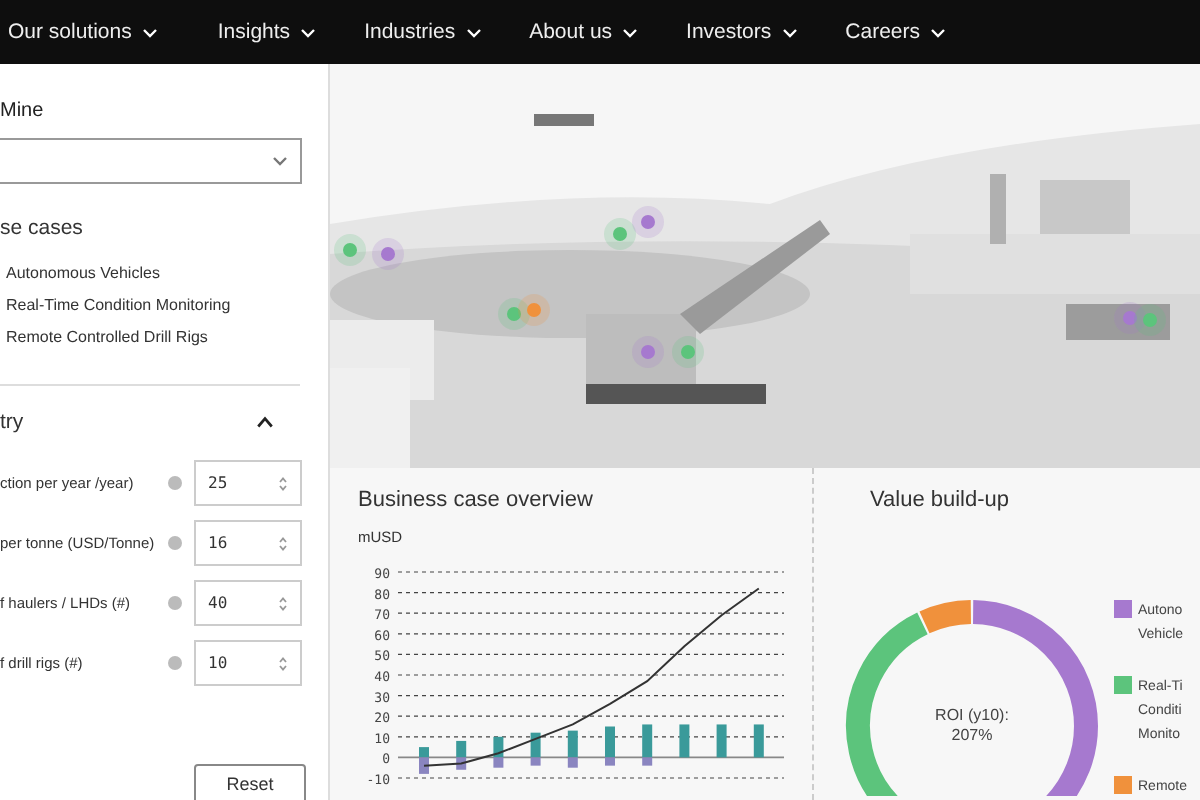 This screenshot has height=800, width=1200. I want to click on nav-menu-item: Insights, so click(267, 32).